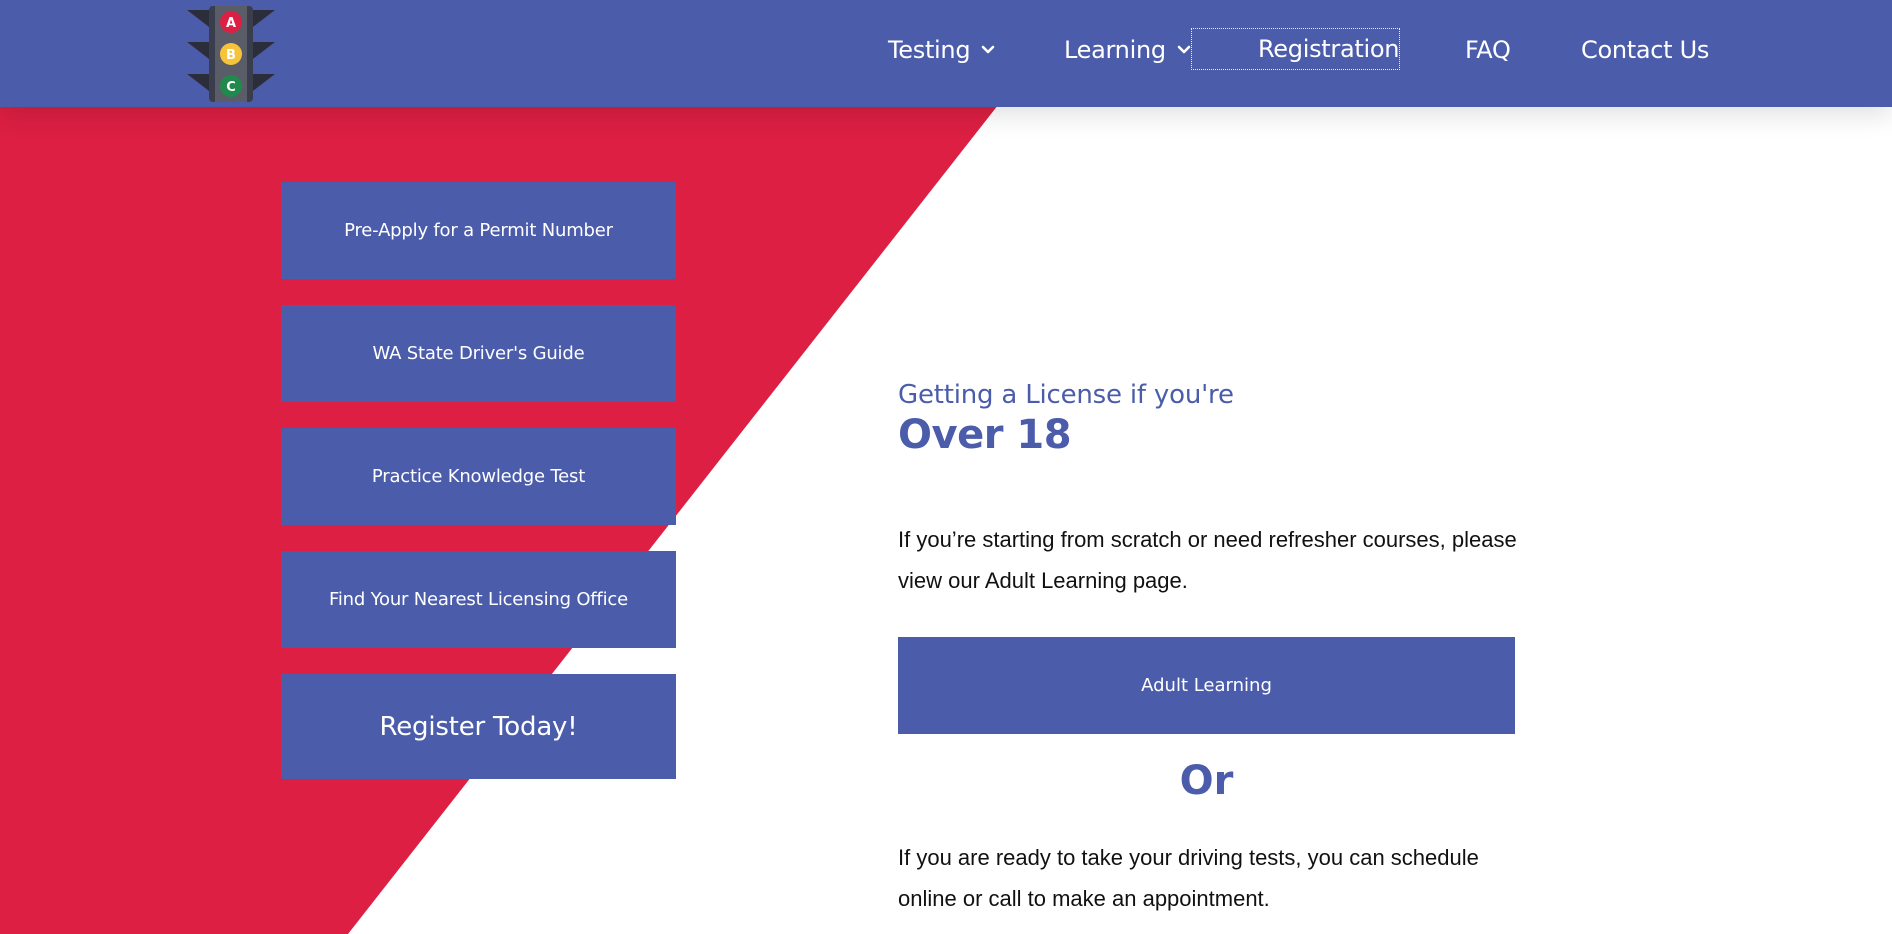  I want to click on drivers-guide-label: WA State Driver's Guide, so click(478, 353).